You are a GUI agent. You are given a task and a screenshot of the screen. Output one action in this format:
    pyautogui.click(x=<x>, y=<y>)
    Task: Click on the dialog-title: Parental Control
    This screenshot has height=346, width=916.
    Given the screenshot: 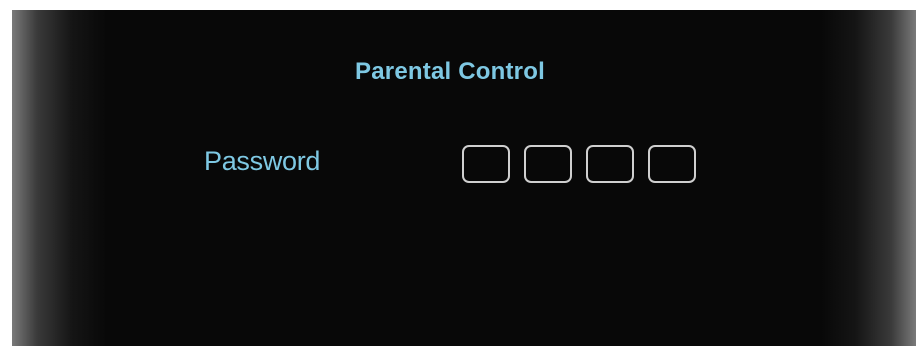 What is the action you would take?
    pyautogui.click(x=450, y=71)
    